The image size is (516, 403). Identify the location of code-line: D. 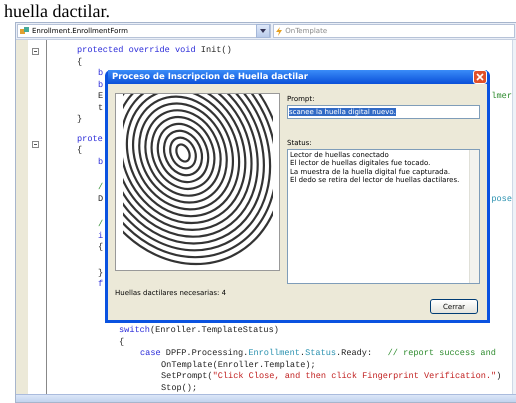
(101, 199).